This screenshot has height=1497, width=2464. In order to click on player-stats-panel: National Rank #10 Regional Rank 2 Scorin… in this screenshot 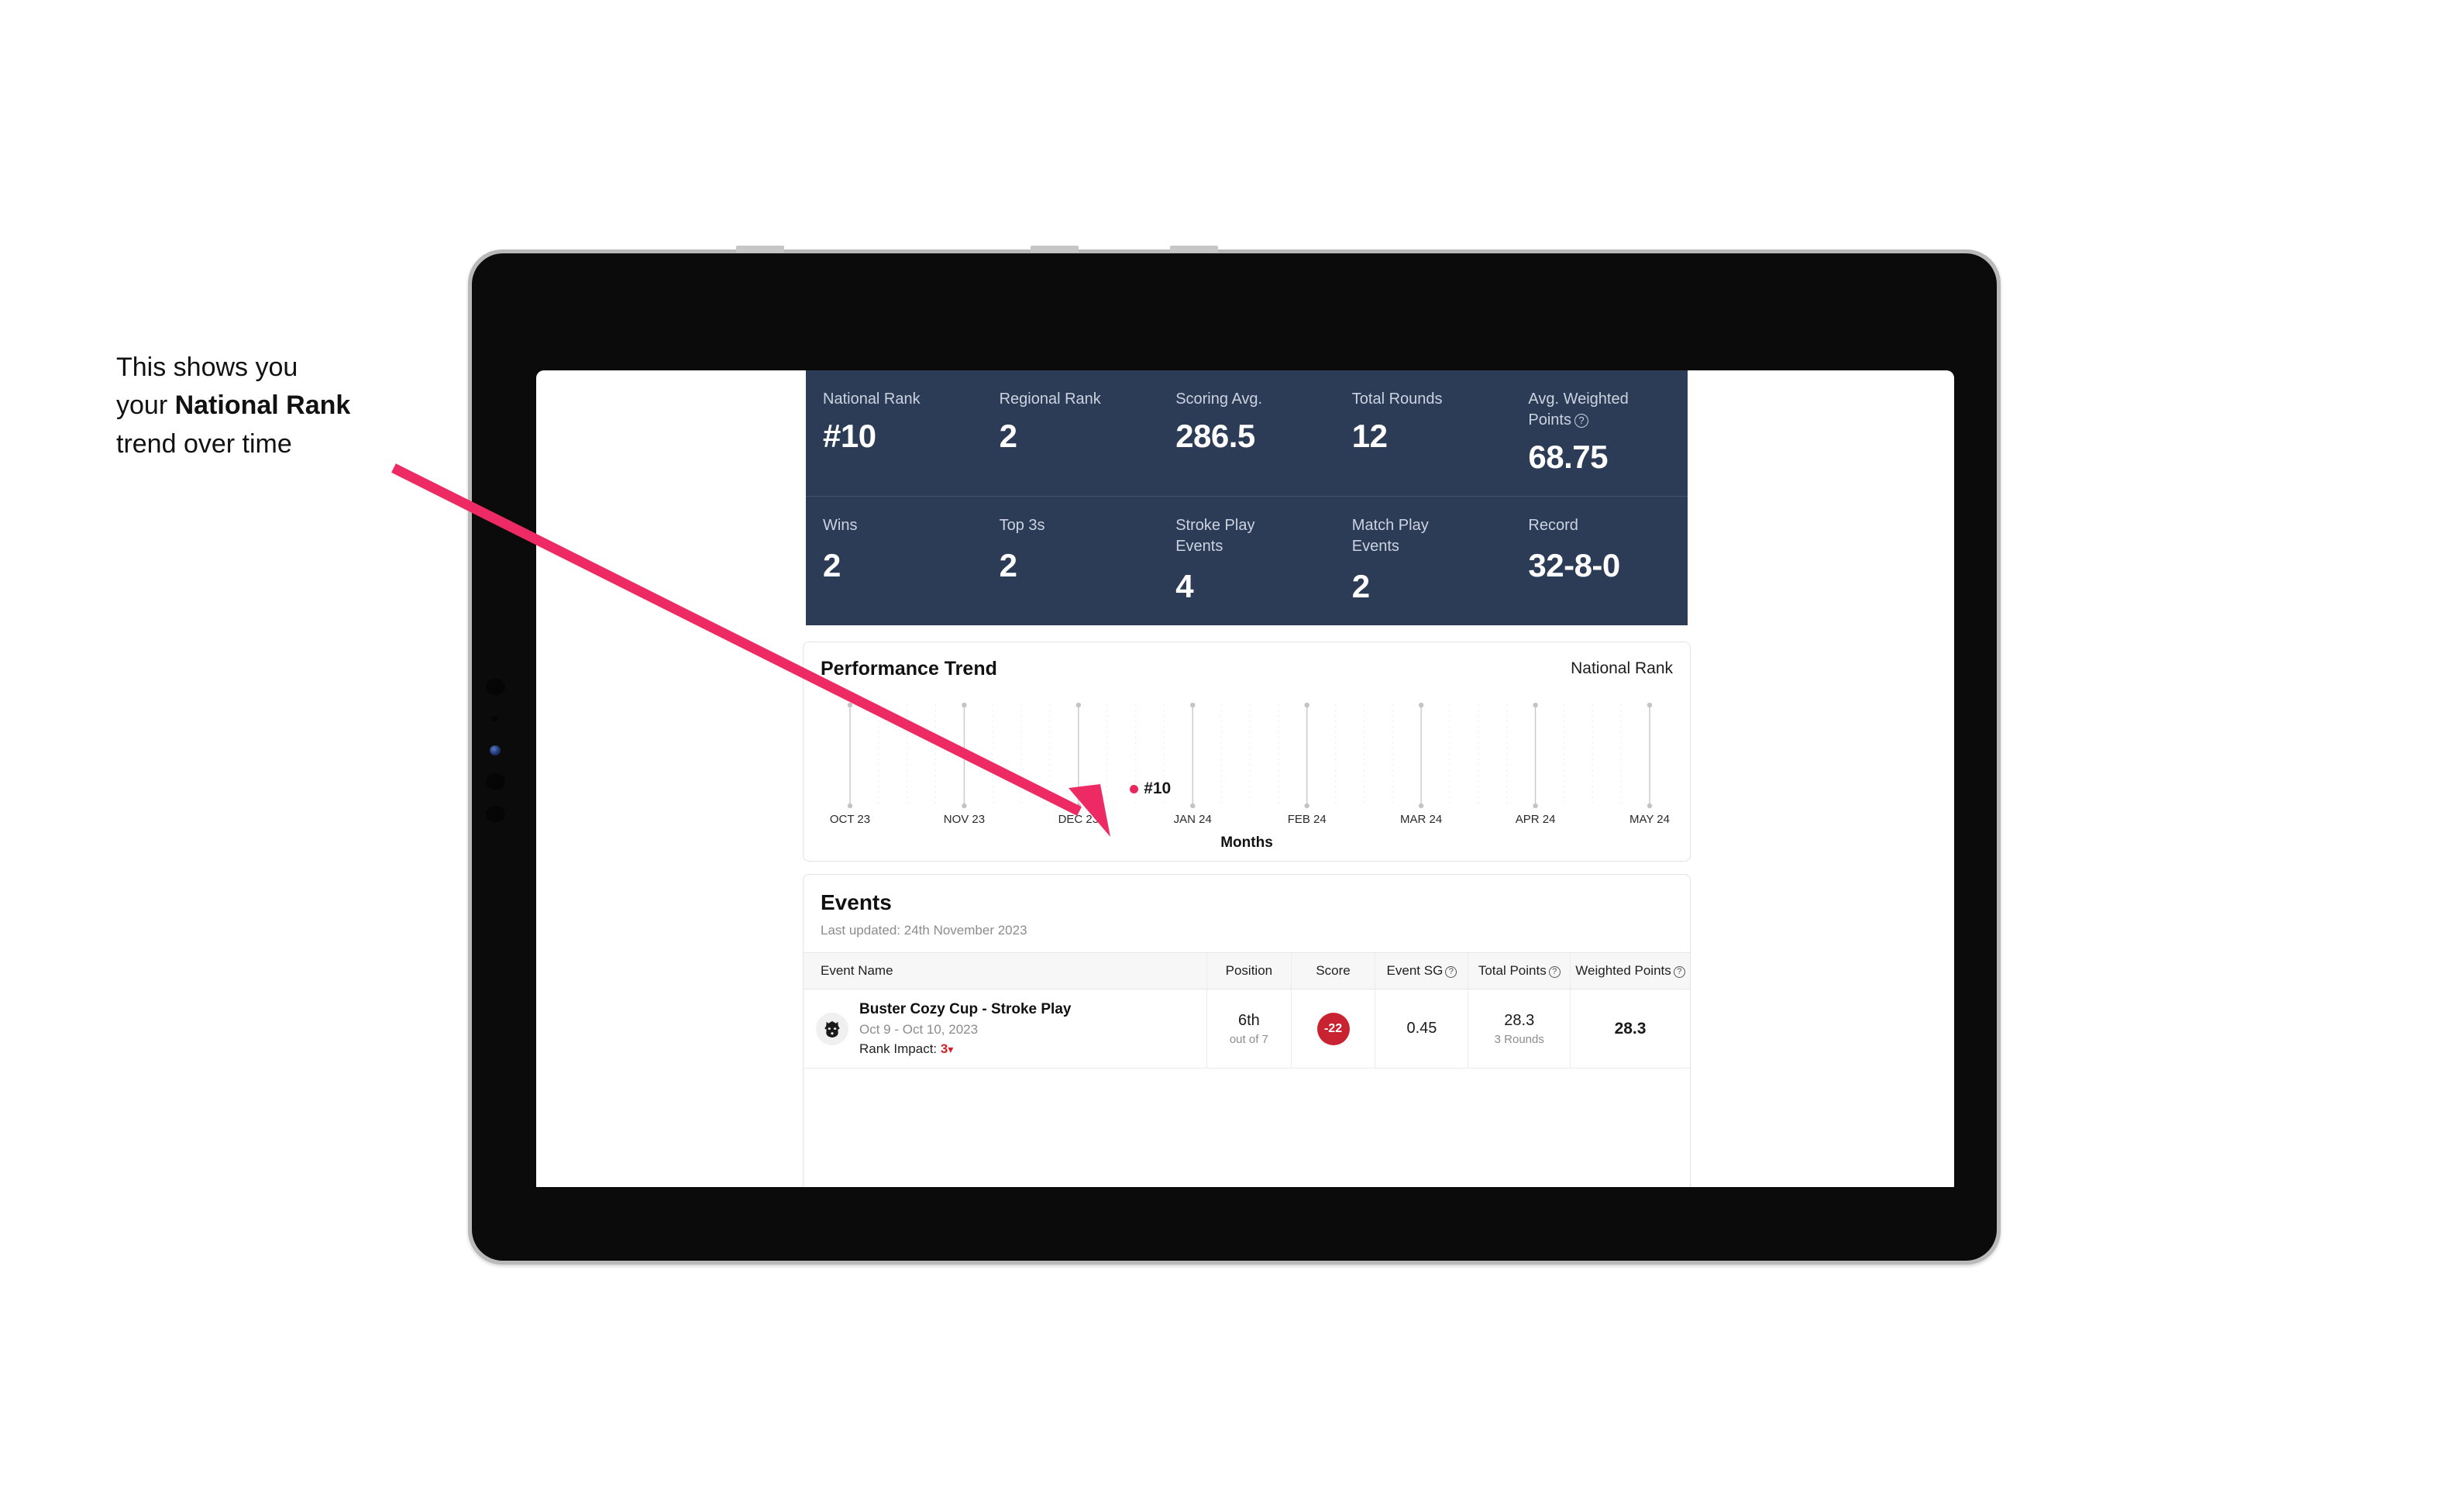, I will do `click(1247, 497)`.